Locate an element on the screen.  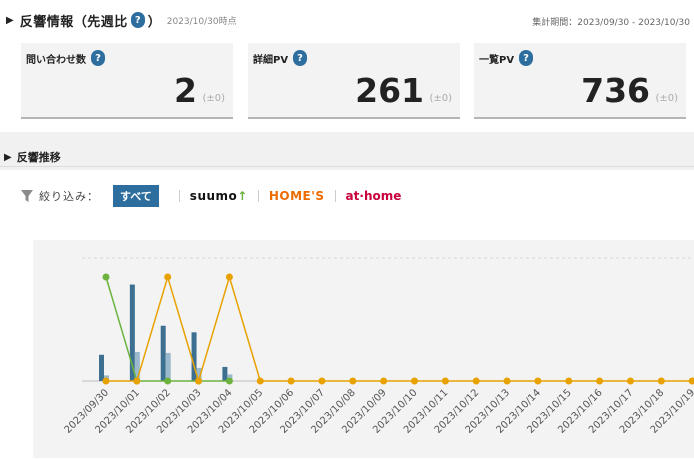
card-value: 261 is located at coordinates (389, 90).